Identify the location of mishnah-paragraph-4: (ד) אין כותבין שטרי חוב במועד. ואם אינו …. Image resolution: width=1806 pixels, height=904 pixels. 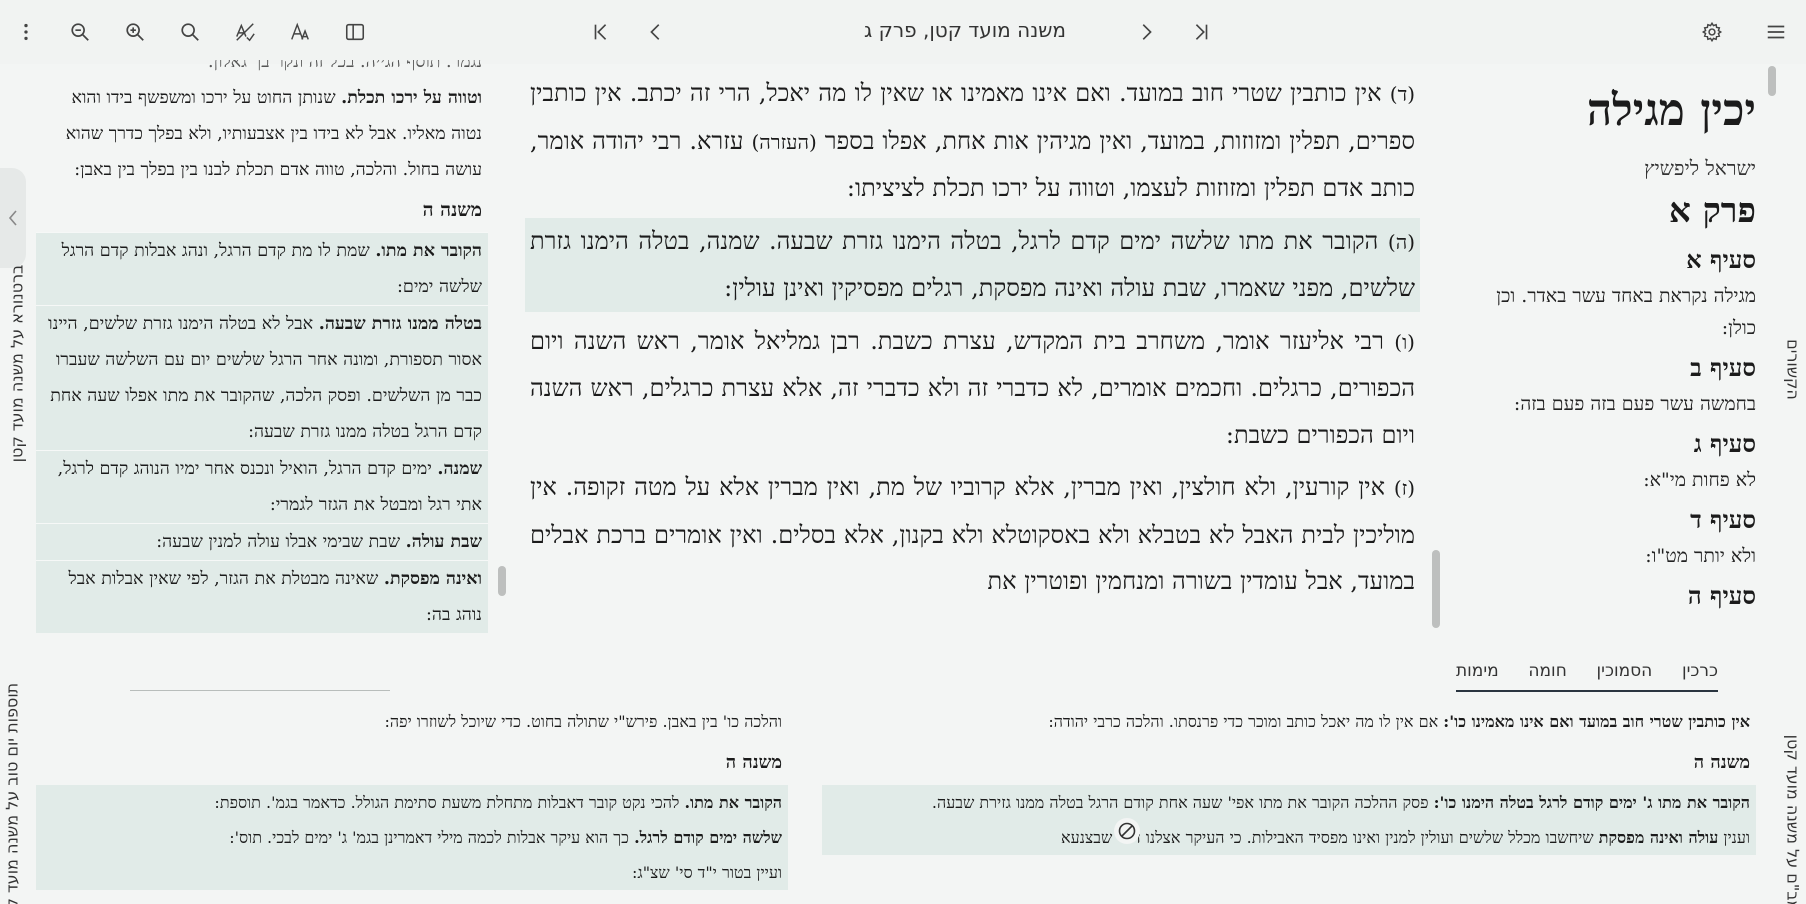
(972, 141).